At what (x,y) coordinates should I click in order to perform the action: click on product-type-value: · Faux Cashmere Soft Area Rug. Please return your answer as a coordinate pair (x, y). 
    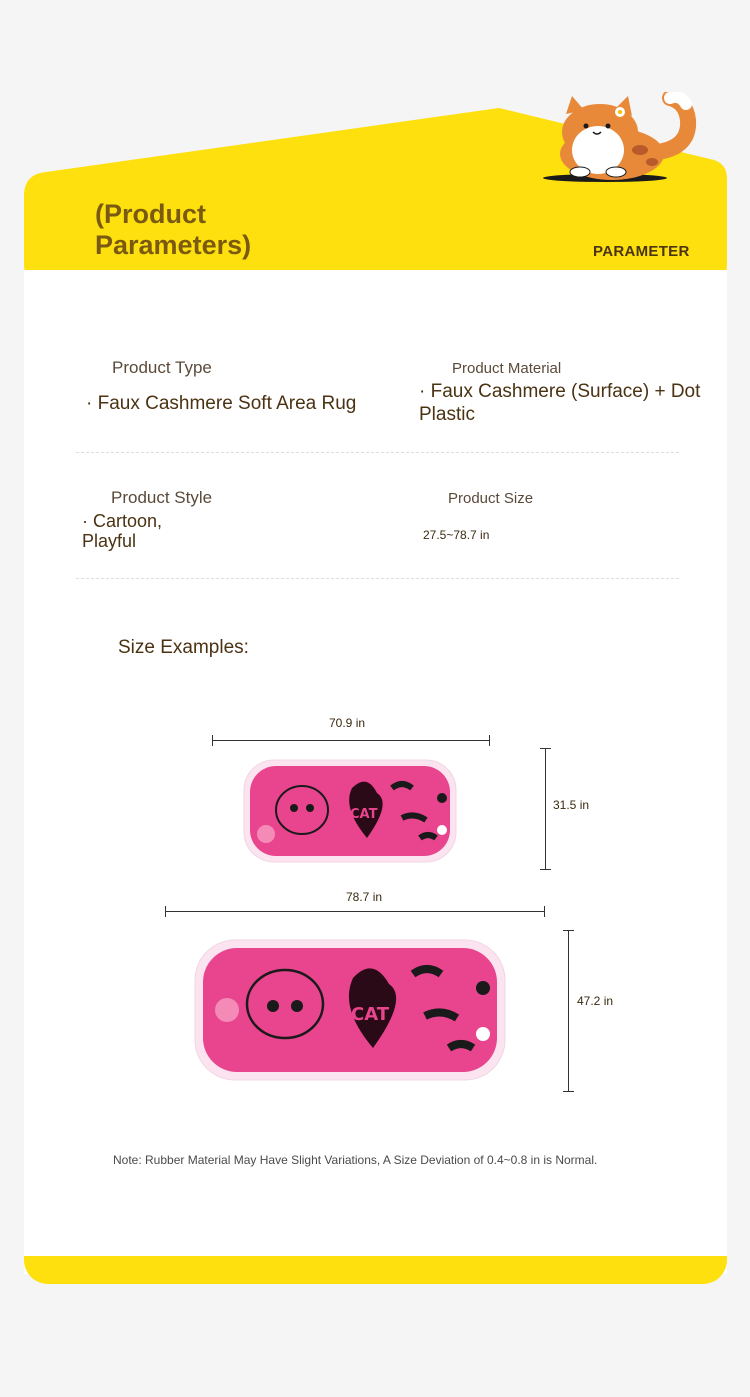
    Looking at the image, I should click on (221, 403).